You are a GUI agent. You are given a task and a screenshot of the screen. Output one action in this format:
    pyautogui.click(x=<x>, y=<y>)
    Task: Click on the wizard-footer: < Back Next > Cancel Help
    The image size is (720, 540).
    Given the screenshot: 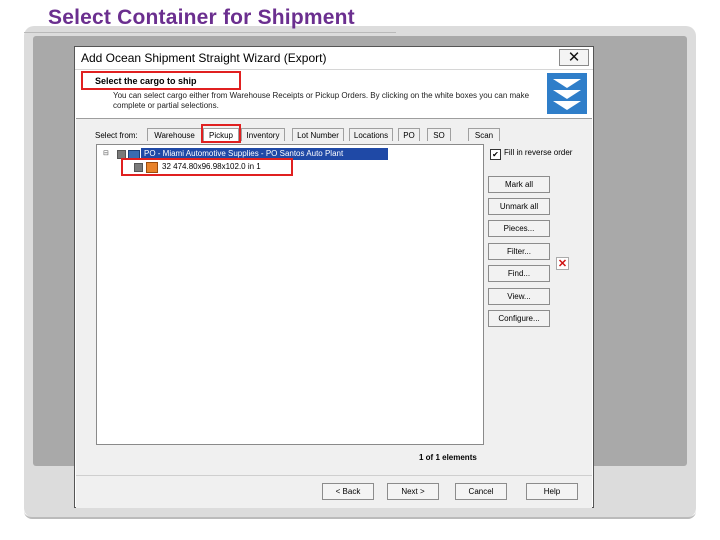 What is the action you would take?
    pyautogui.click(x=334, y=491)
    